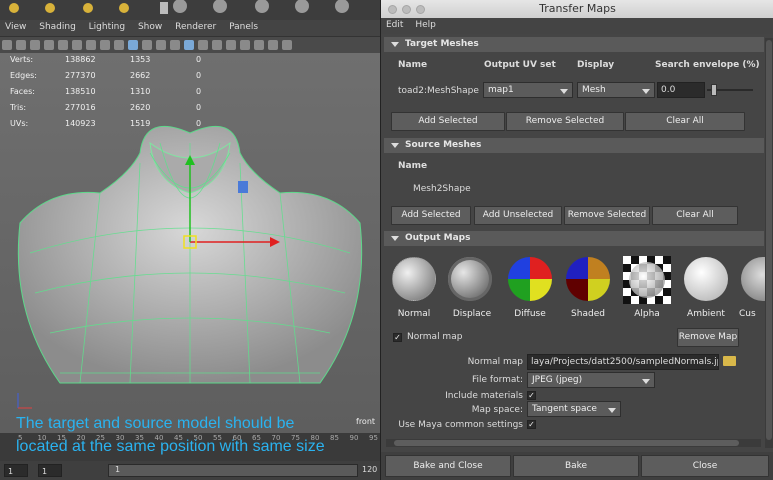  Describe the element at coordinates (175, 45) in the screenshot. I see `textured-icon` at that location.